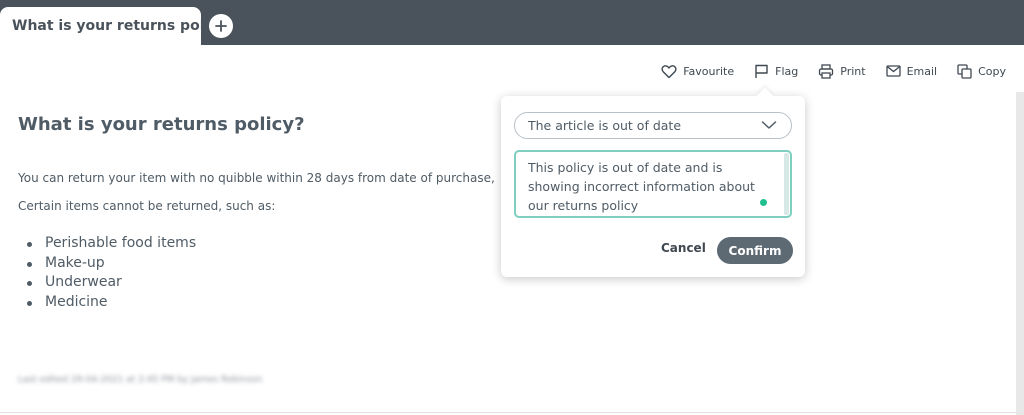 This screenshot has height=415, width=1024. Describe the element at coordinates (669, 71) in the screenshot. I see `heart-icon` at that location.